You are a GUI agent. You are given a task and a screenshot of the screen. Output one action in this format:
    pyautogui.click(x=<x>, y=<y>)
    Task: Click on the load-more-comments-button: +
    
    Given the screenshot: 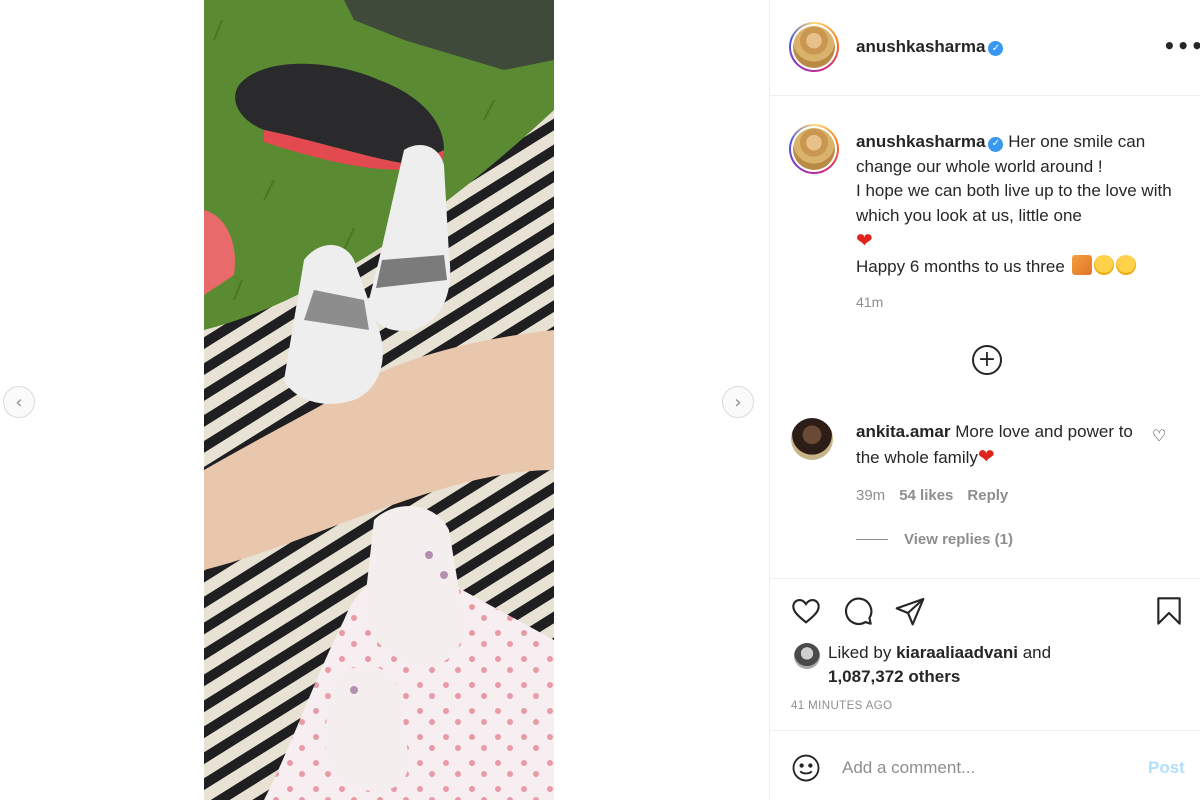 What is the action you would take?
    pyautogui.click(x=987, y=360)
    